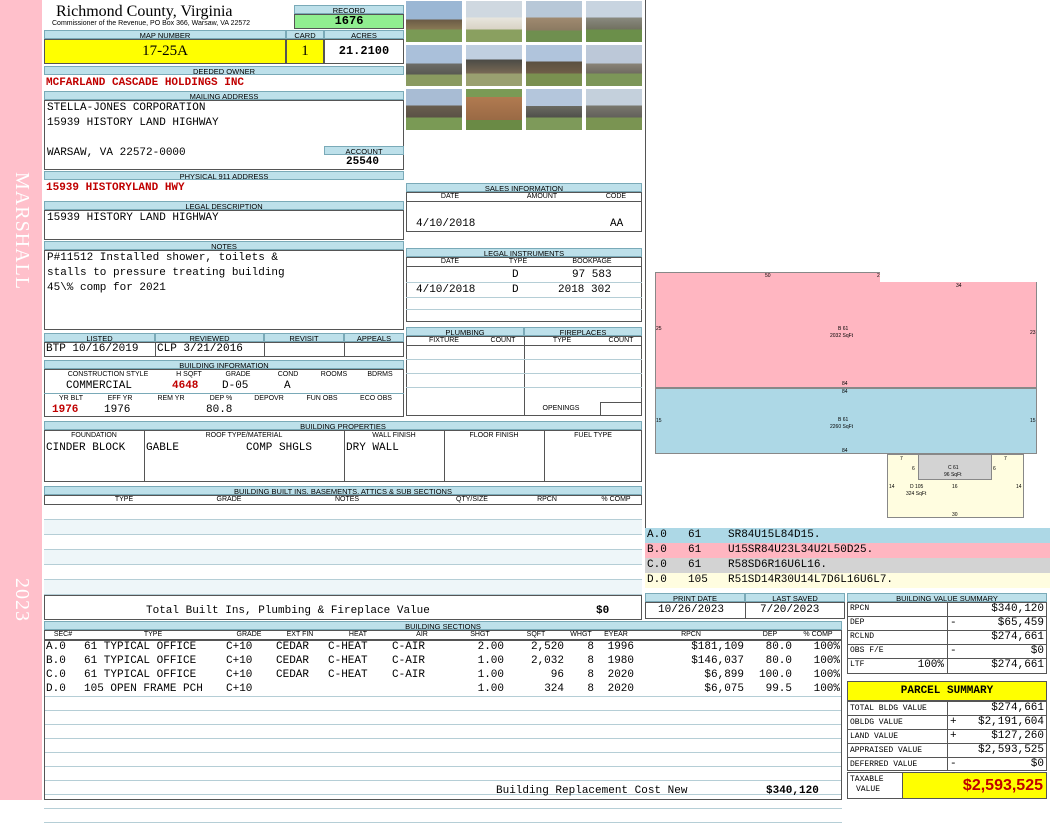 The width and height of the screenshot is (1050, 823). I want to click on sketch-dim: 16, so click(955, 487).